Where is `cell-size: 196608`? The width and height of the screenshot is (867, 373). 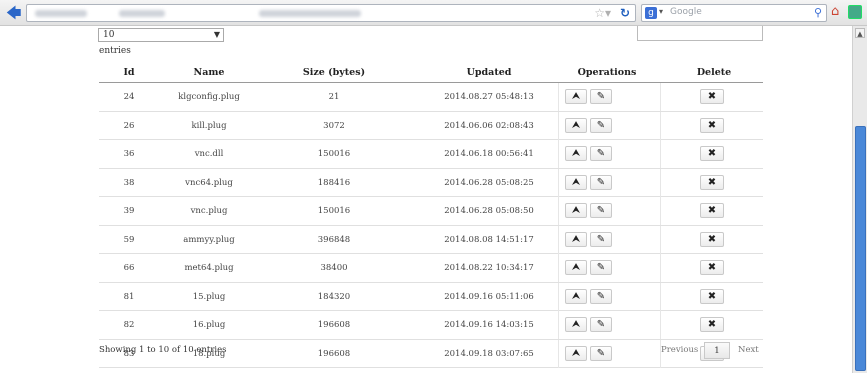 cell-size: 196608 is located at coordinates (334, 325).